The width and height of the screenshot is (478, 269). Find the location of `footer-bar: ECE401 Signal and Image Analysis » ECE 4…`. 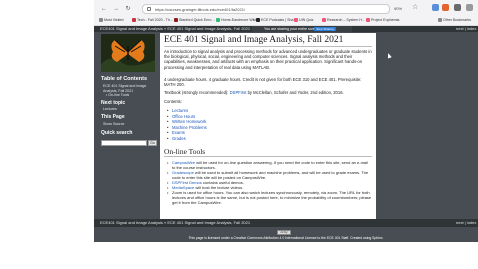

footer-bar: ECE401 Signal and Image Analysis » ECE 4… is located at coordinates (286, 223).